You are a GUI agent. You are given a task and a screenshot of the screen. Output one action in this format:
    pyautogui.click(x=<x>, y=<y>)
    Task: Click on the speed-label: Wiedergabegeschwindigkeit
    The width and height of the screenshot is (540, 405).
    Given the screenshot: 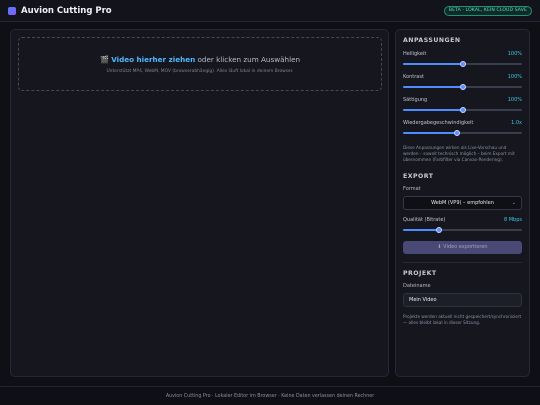 What is the action you would take?
    pyautogui.click(x=438, y=123)
    